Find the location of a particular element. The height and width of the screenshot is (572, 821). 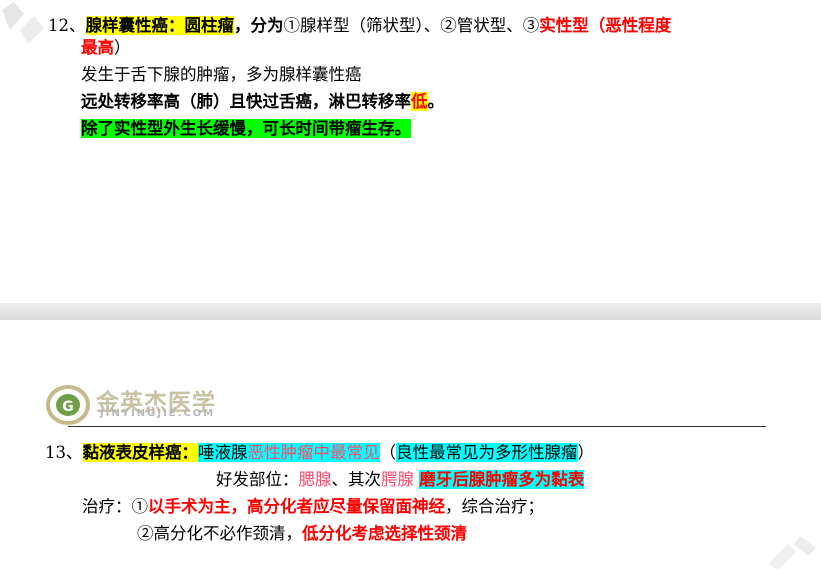

header-divider is located at coordinates (417, 426).